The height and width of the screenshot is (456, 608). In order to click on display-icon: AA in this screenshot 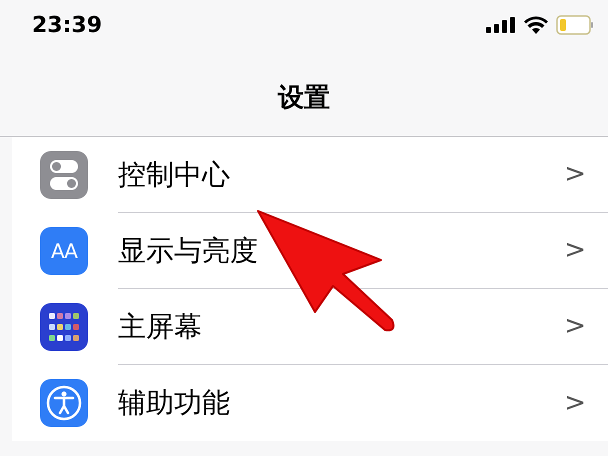, I will do `click(64, 251)`.